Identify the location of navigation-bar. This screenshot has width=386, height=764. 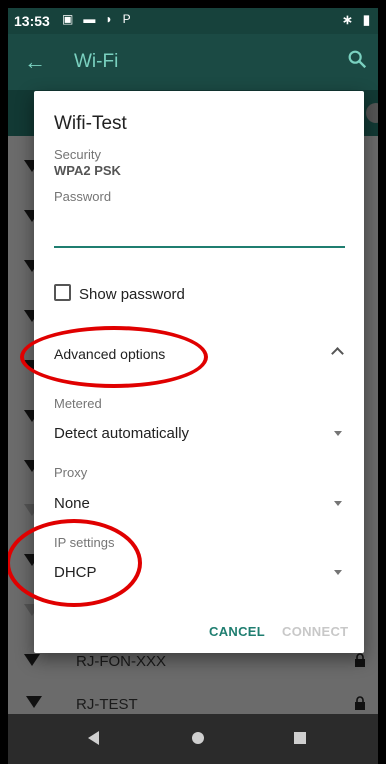
(193, 739).